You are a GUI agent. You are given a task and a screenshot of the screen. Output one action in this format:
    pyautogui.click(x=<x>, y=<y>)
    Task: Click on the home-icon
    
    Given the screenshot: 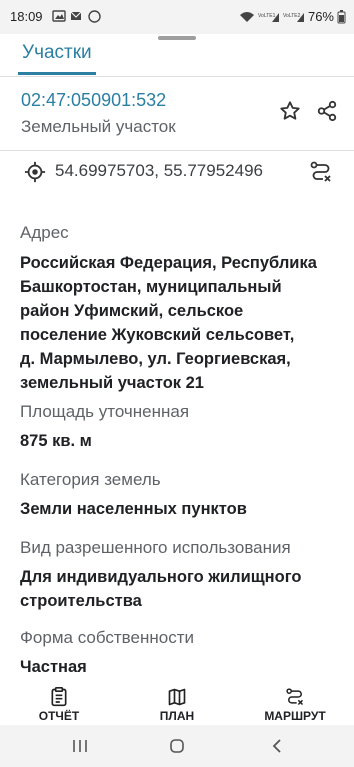 What is the action you would take?
    pyautogui.click(x=177, y=746)
    